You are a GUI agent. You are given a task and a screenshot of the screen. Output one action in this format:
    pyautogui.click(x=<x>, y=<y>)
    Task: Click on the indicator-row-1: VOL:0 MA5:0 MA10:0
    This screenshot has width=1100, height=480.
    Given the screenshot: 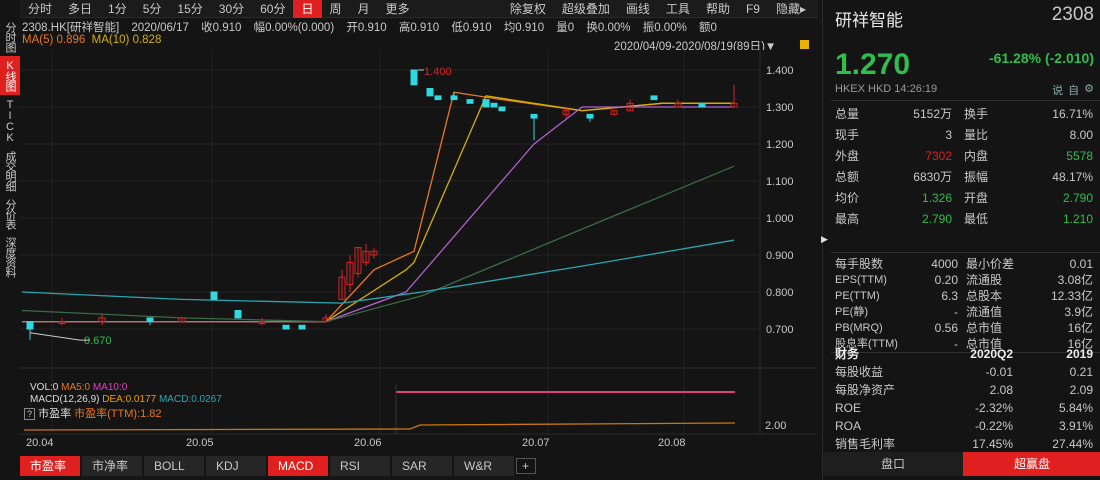 What is the action you would take?
    pyautogui.click(x=78, y=387)
    